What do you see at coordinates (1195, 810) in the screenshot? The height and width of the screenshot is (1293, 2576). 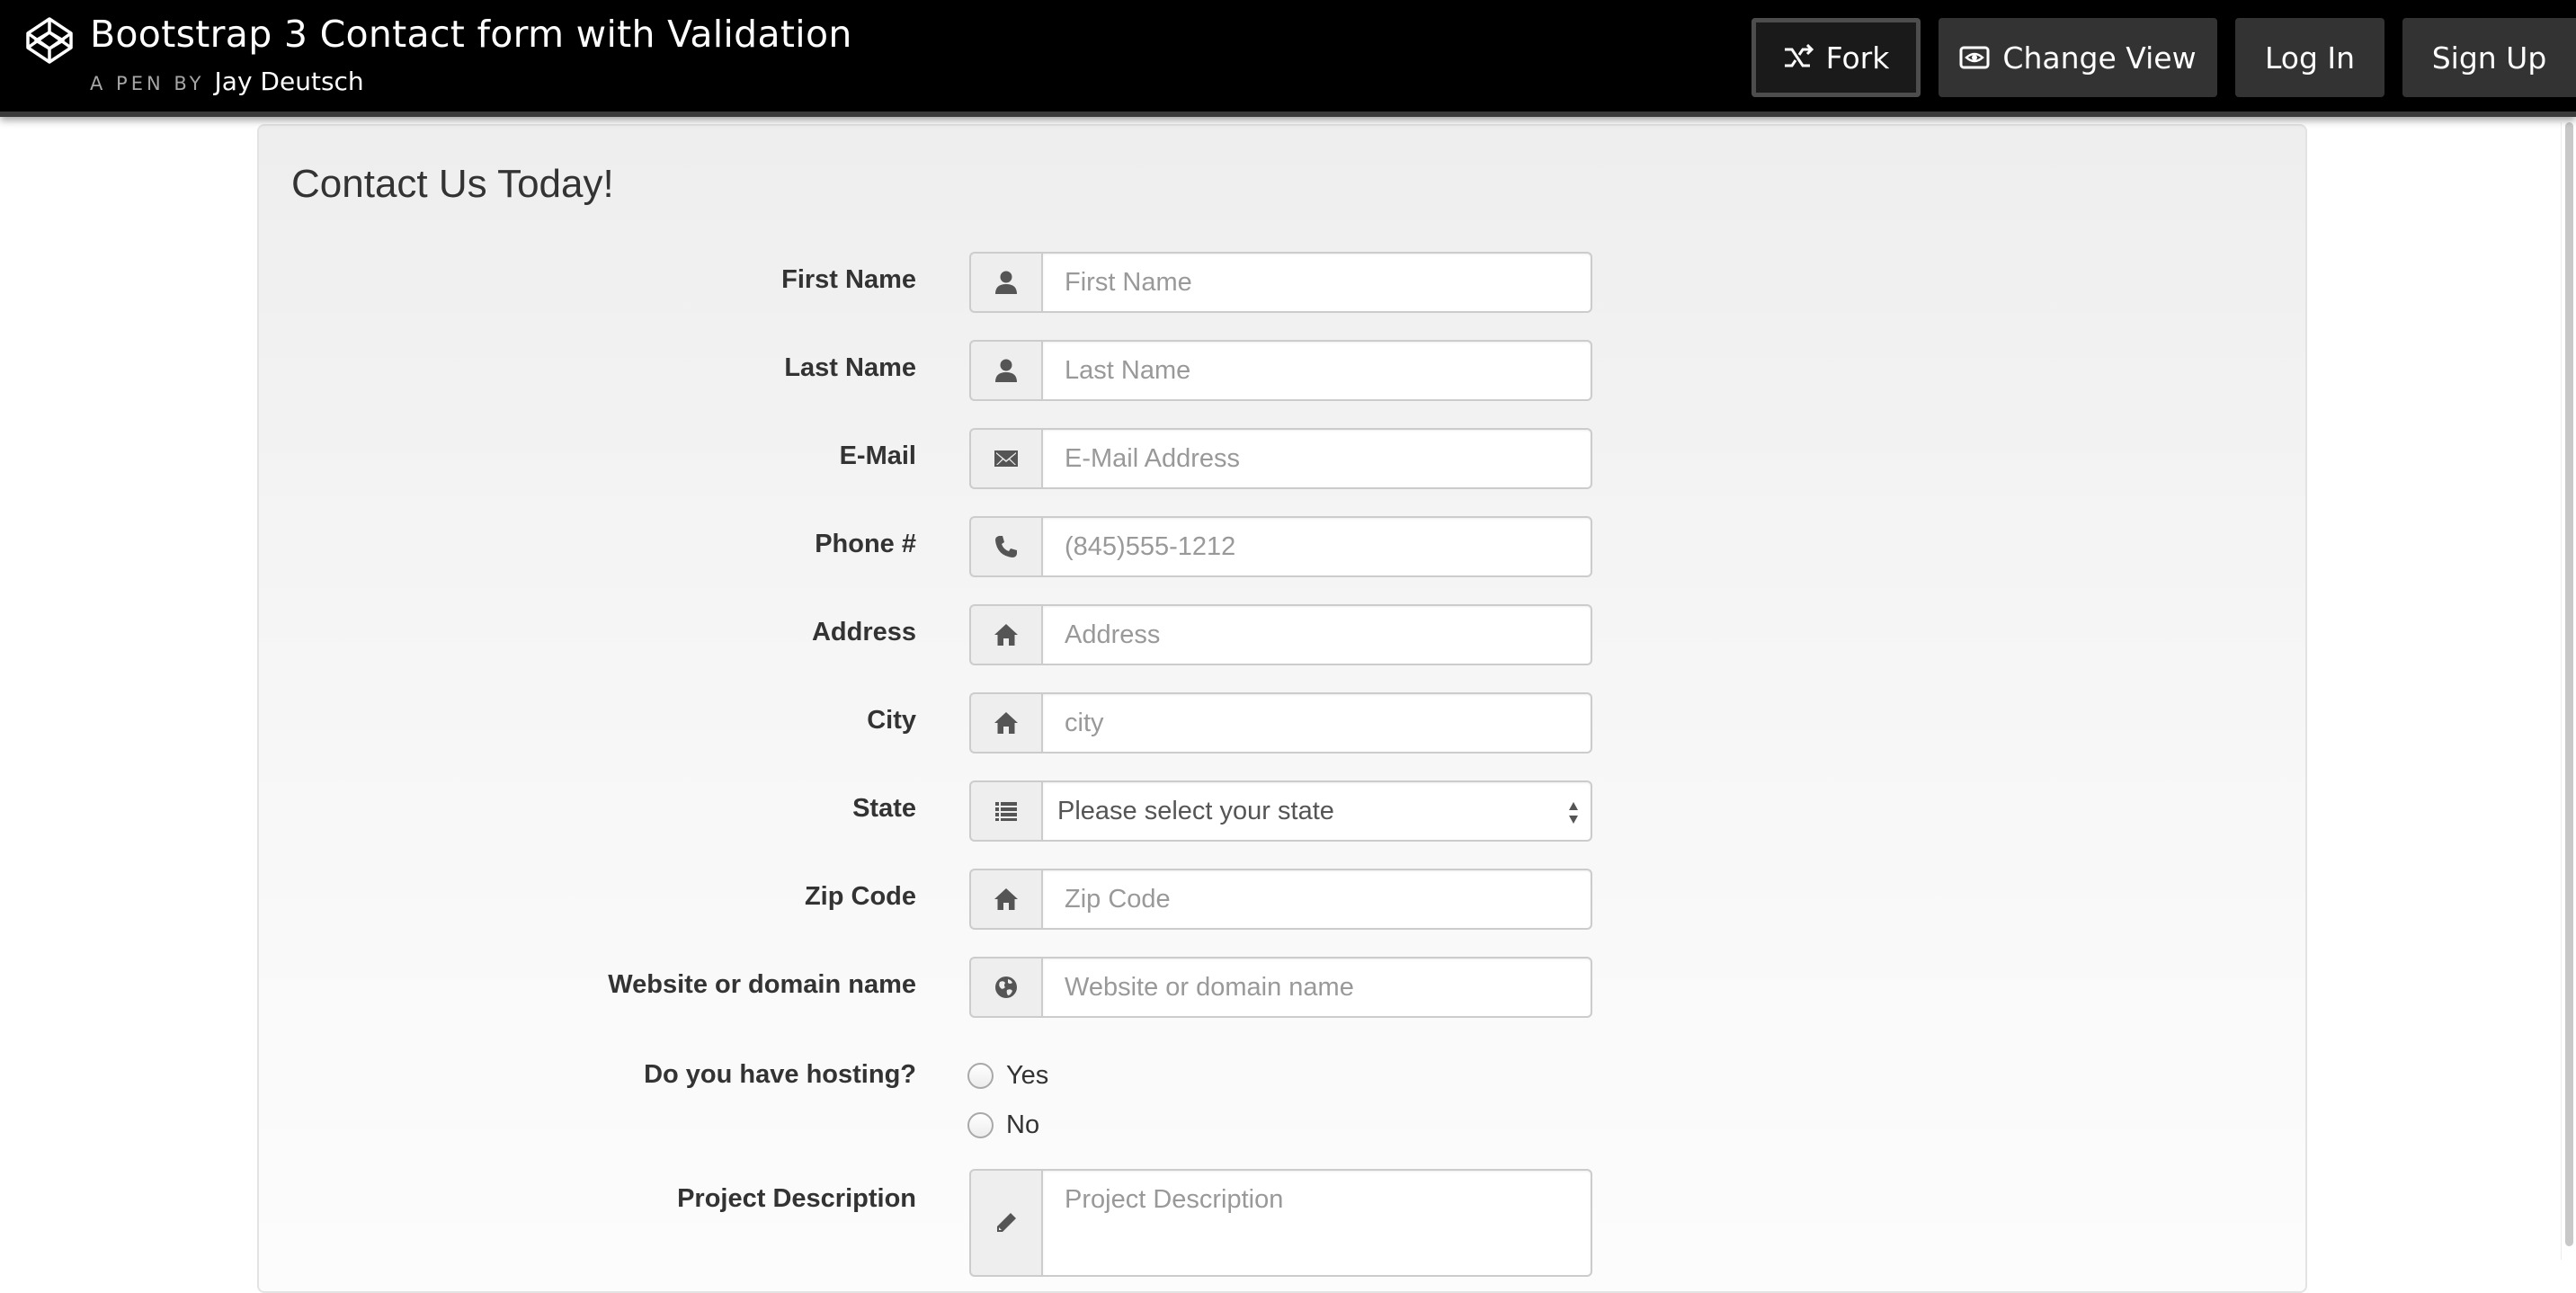 I see `state-select-value: Please select your state` at bounding box center [1195, 810].